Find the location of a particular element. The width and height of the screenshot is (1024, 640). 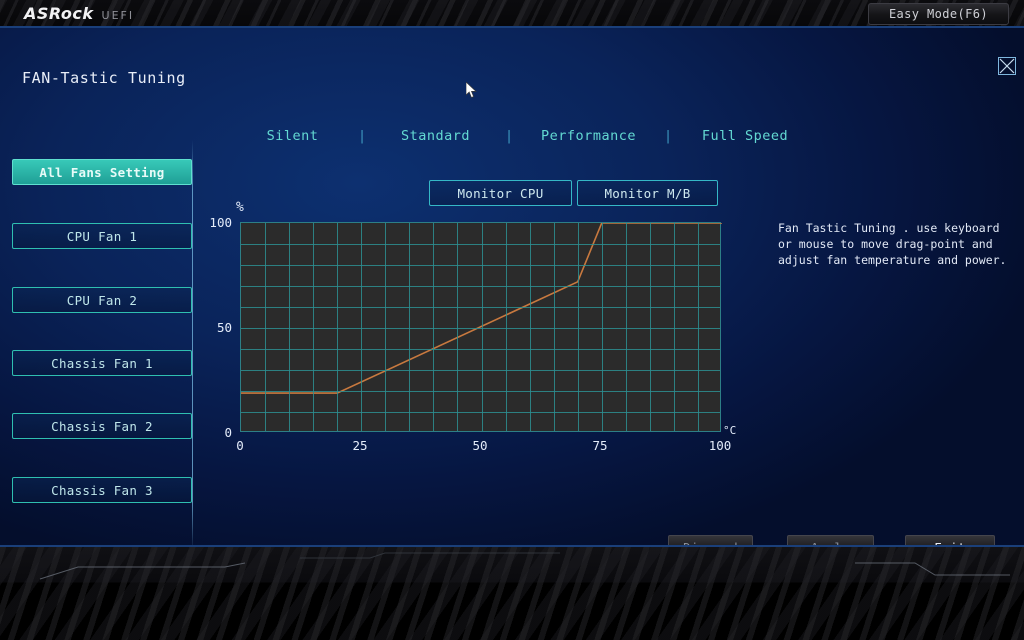

sidebar-item-chassis-fan-1: Chassis Fan 1 is located at coordinates (102, 363).